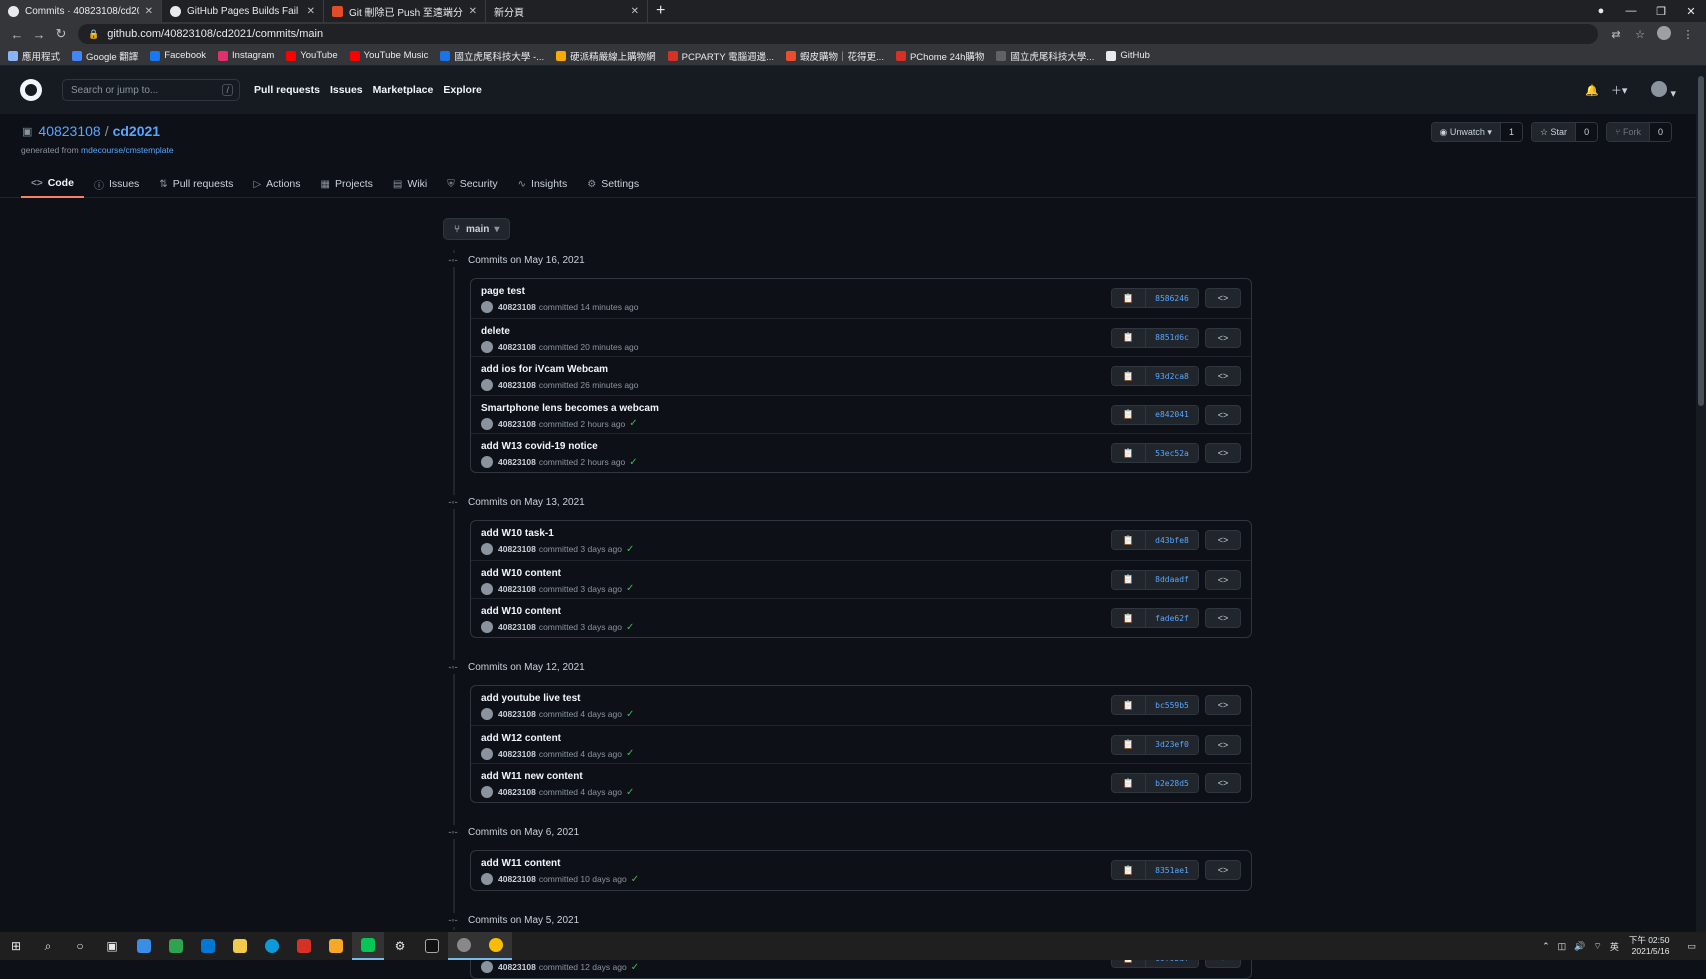 The width and height of the screenshot is (1706, 979). I want to click on header-nav-link: Marketplace, so click(403, 90).